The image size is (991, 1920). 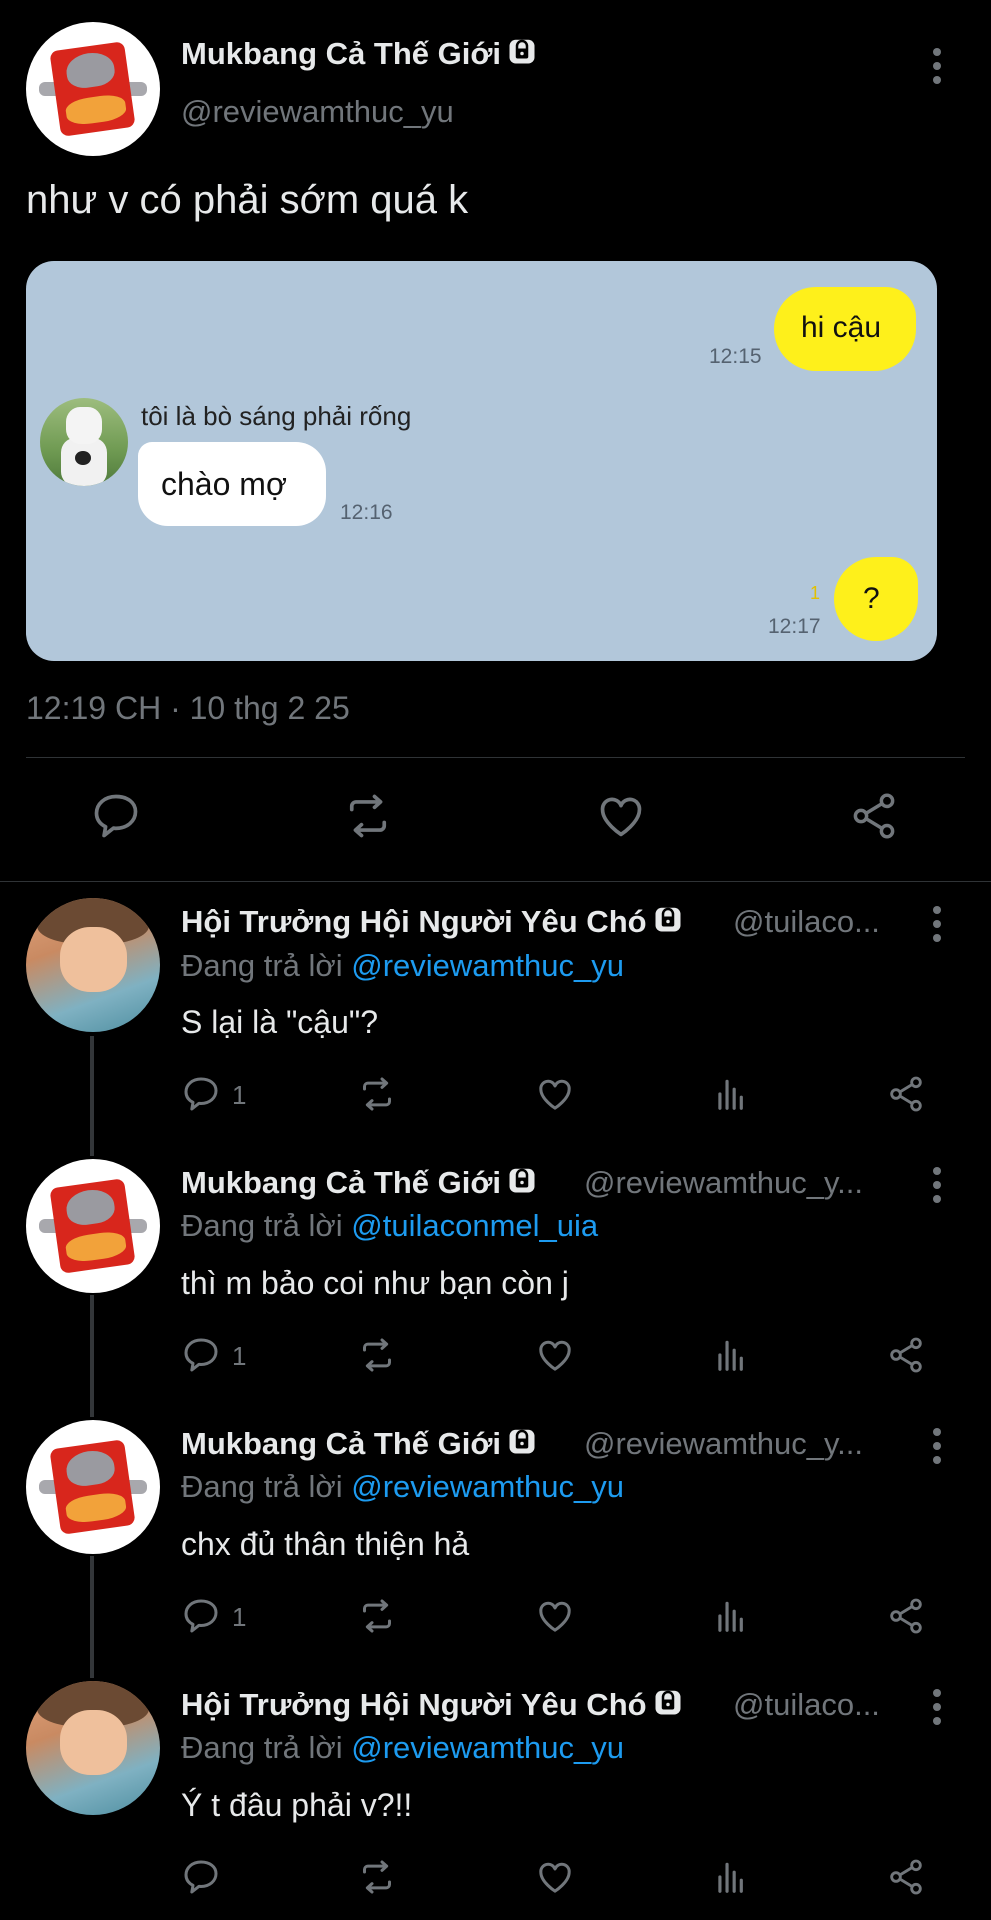 I want to click on mention-link: @tuilaconmel_uia, so click(x=474, y=1225).